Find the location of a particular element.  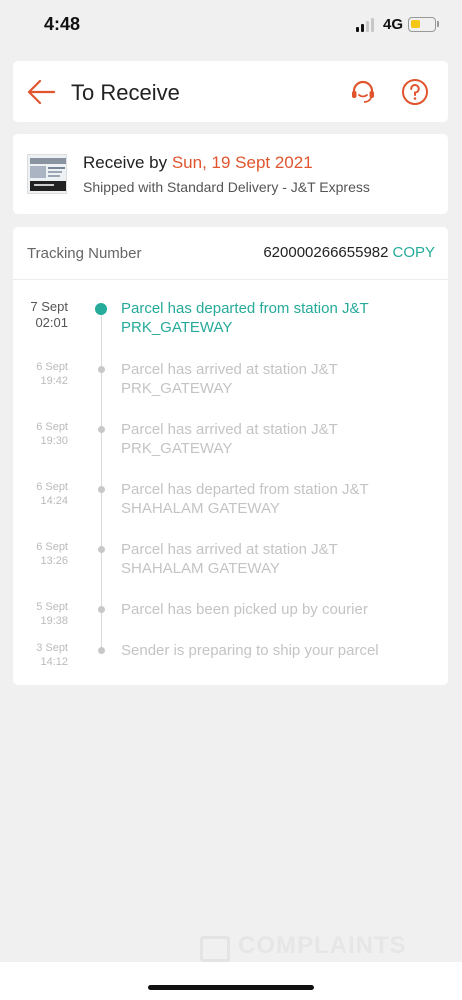

home-indicator is located at coordinates (231, 987).